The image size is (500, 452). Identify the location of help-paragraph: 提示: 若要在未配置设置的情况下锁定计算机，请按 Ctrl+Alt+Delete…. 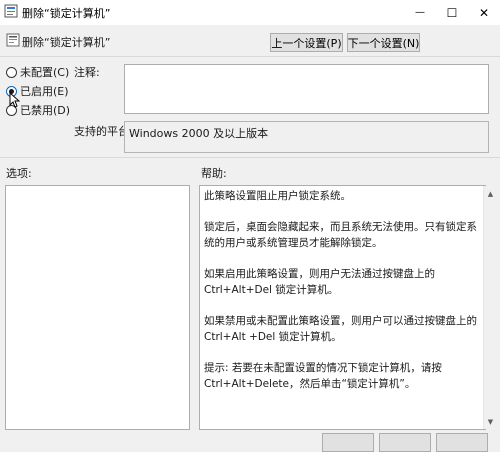
(323, 376).